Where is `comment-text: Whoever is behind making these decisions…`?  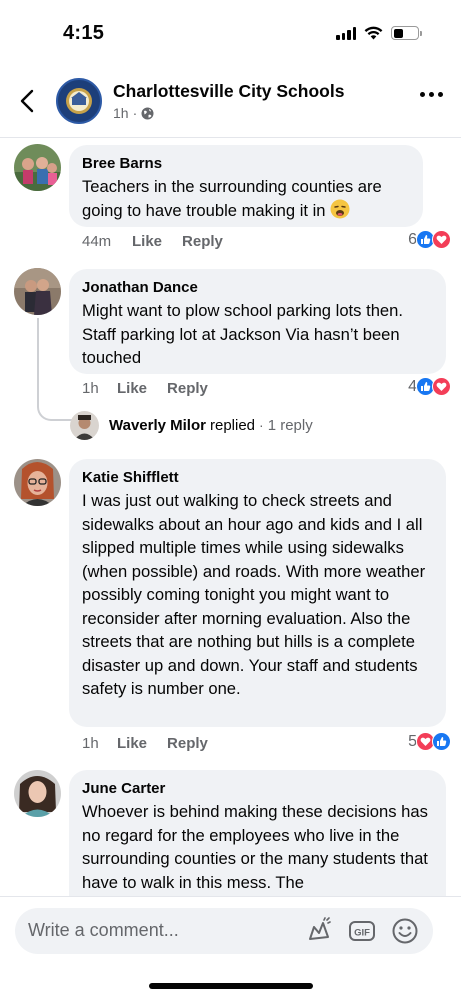 comment-text: Whoever is behind making these decisions… is located at coordinates (255, 847).